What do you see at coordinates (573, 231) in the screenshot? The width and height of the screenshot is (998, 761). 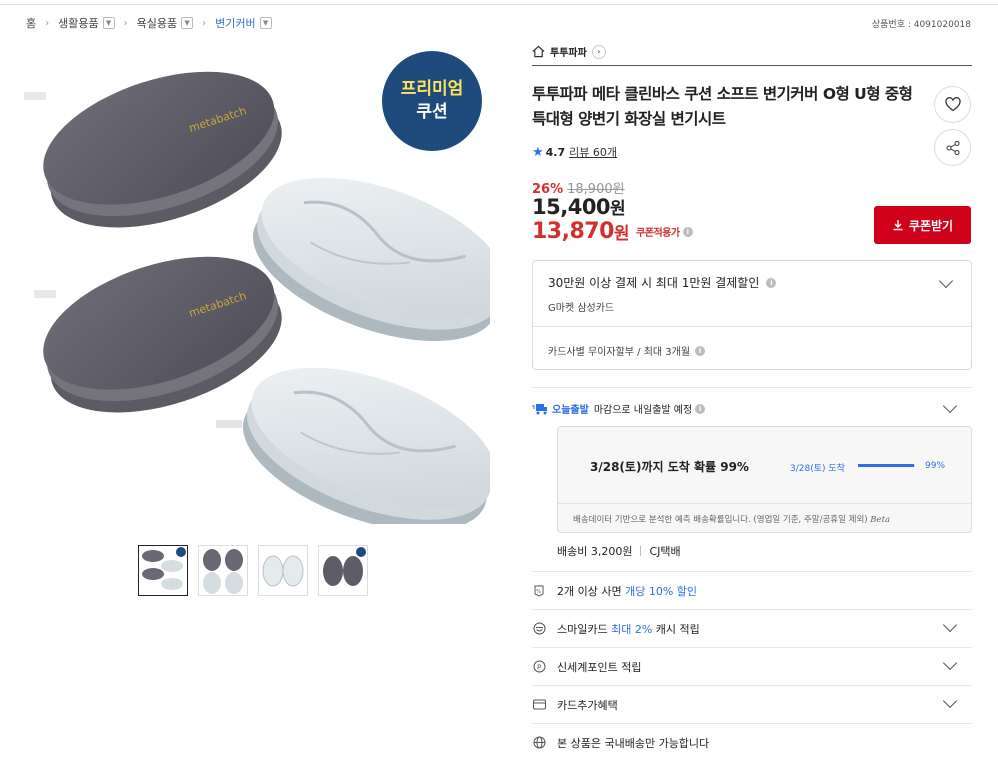 I see `coupon-price-value: 13,870` at bounding box center [573, 231].